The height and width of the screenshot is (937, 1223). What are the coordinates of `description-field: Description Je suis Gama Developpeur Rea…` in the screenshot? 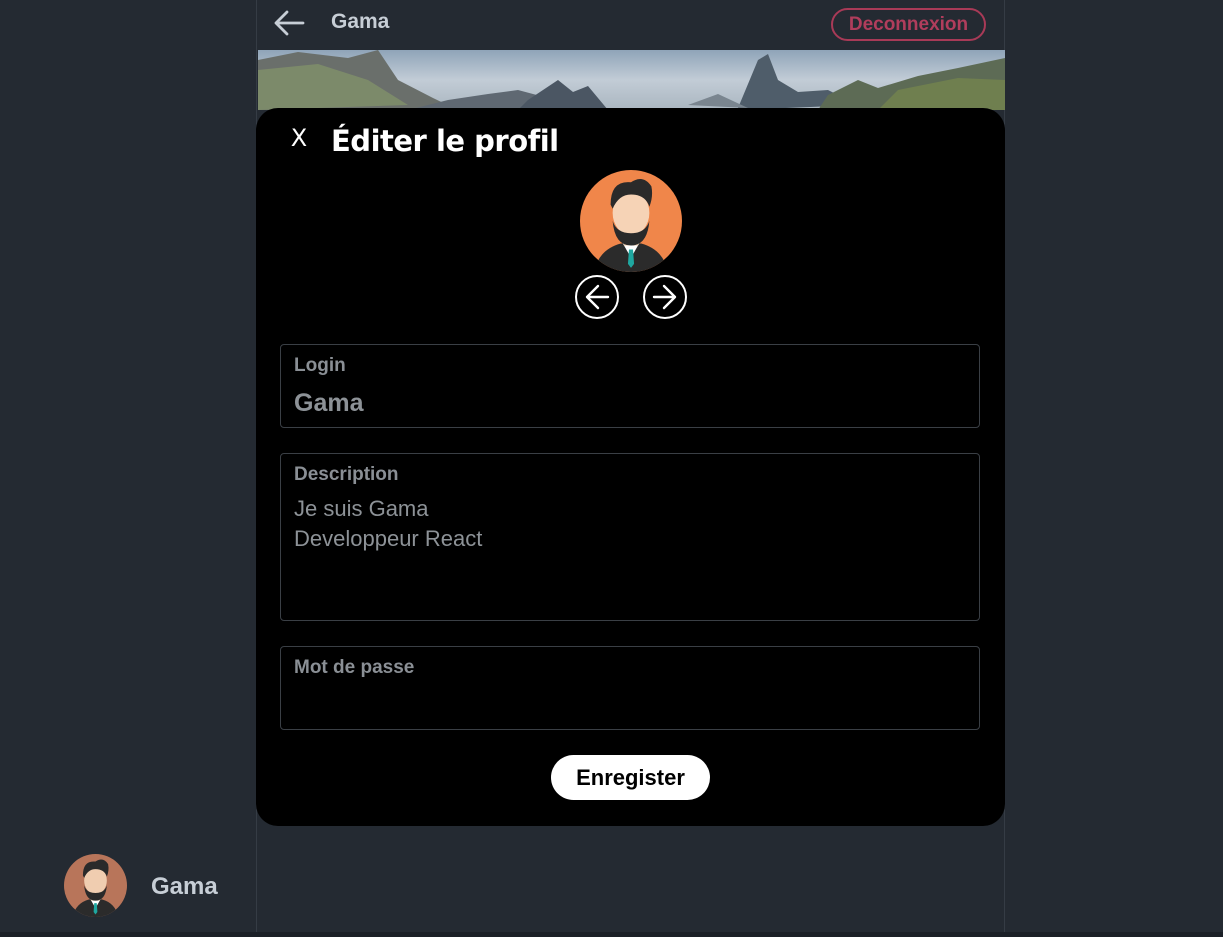 It's located at (630, 537).